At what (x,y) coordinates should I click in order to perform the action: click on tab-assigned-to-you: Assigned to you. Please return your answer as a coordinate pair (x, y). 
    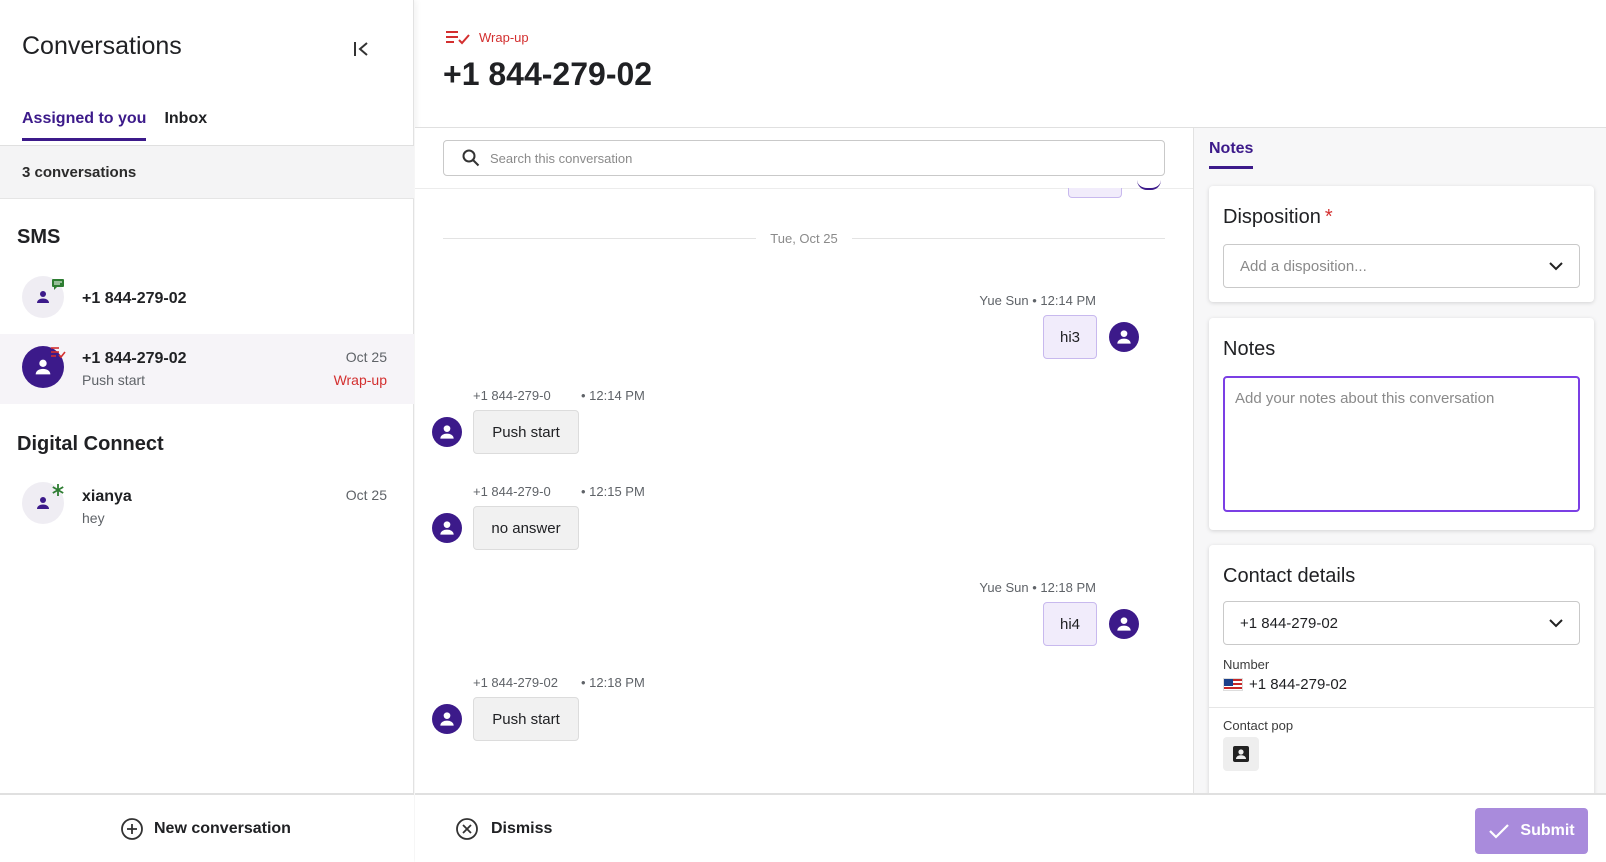
    Looking at the image, I should click on (84, 125).